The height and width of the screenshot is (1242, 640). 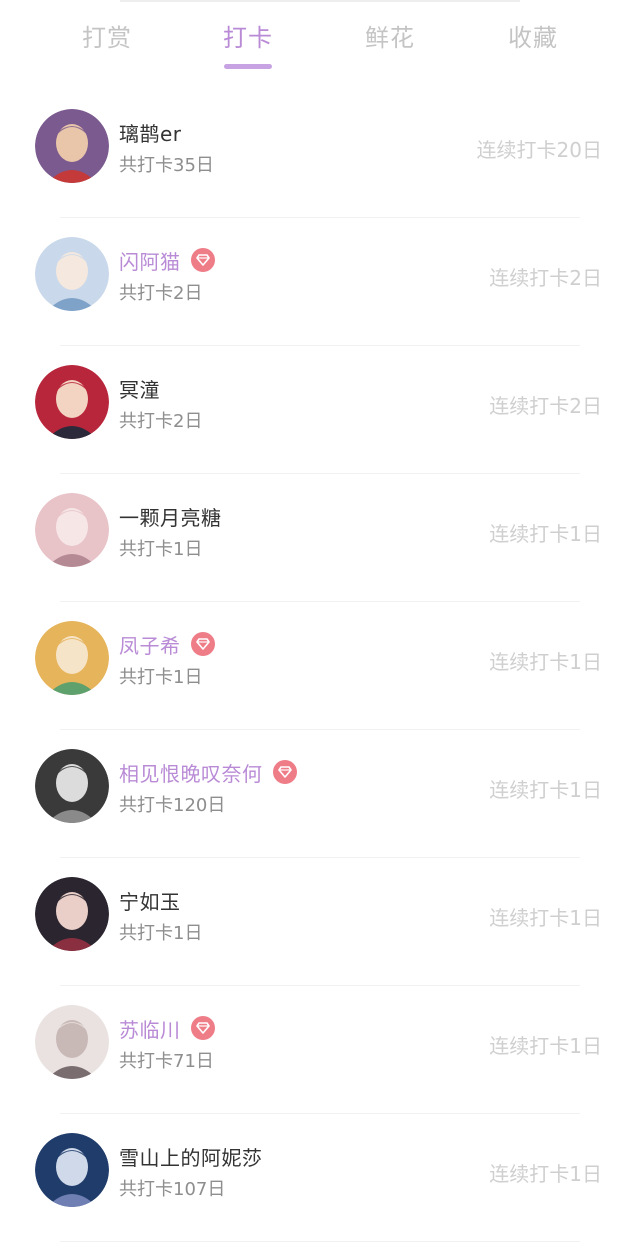 What do you see at coordinates (107, 38) in the screenshot?
I see `tab-reward-label: 打赏` at bounding box center [107, 38].